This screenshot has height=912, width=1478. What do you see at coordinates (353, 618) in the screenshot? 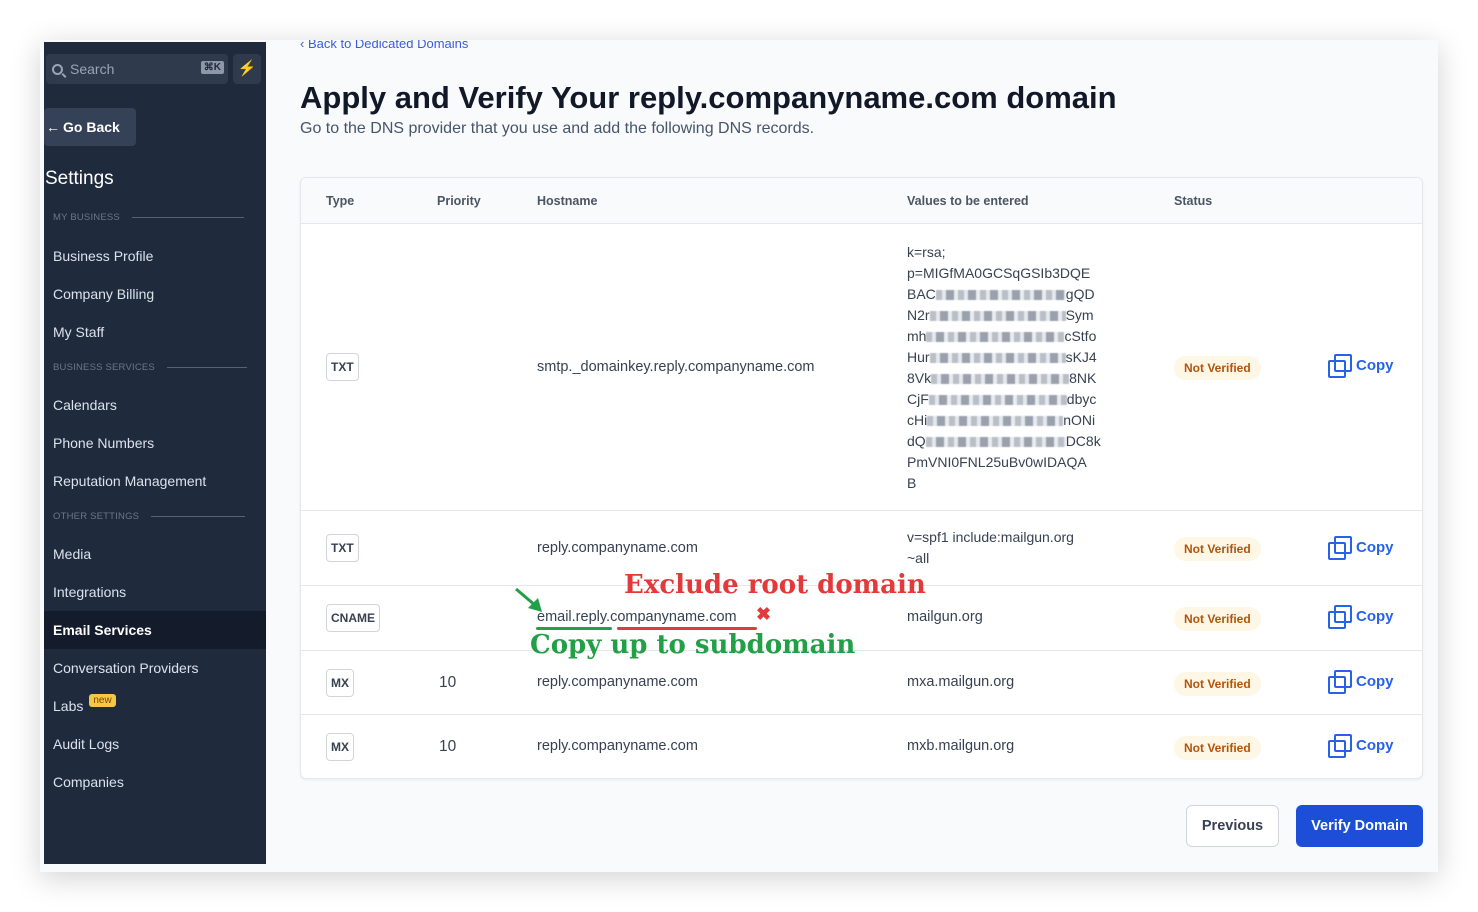
I see `type-badge: CNAME` at bounding box center [353, 618].